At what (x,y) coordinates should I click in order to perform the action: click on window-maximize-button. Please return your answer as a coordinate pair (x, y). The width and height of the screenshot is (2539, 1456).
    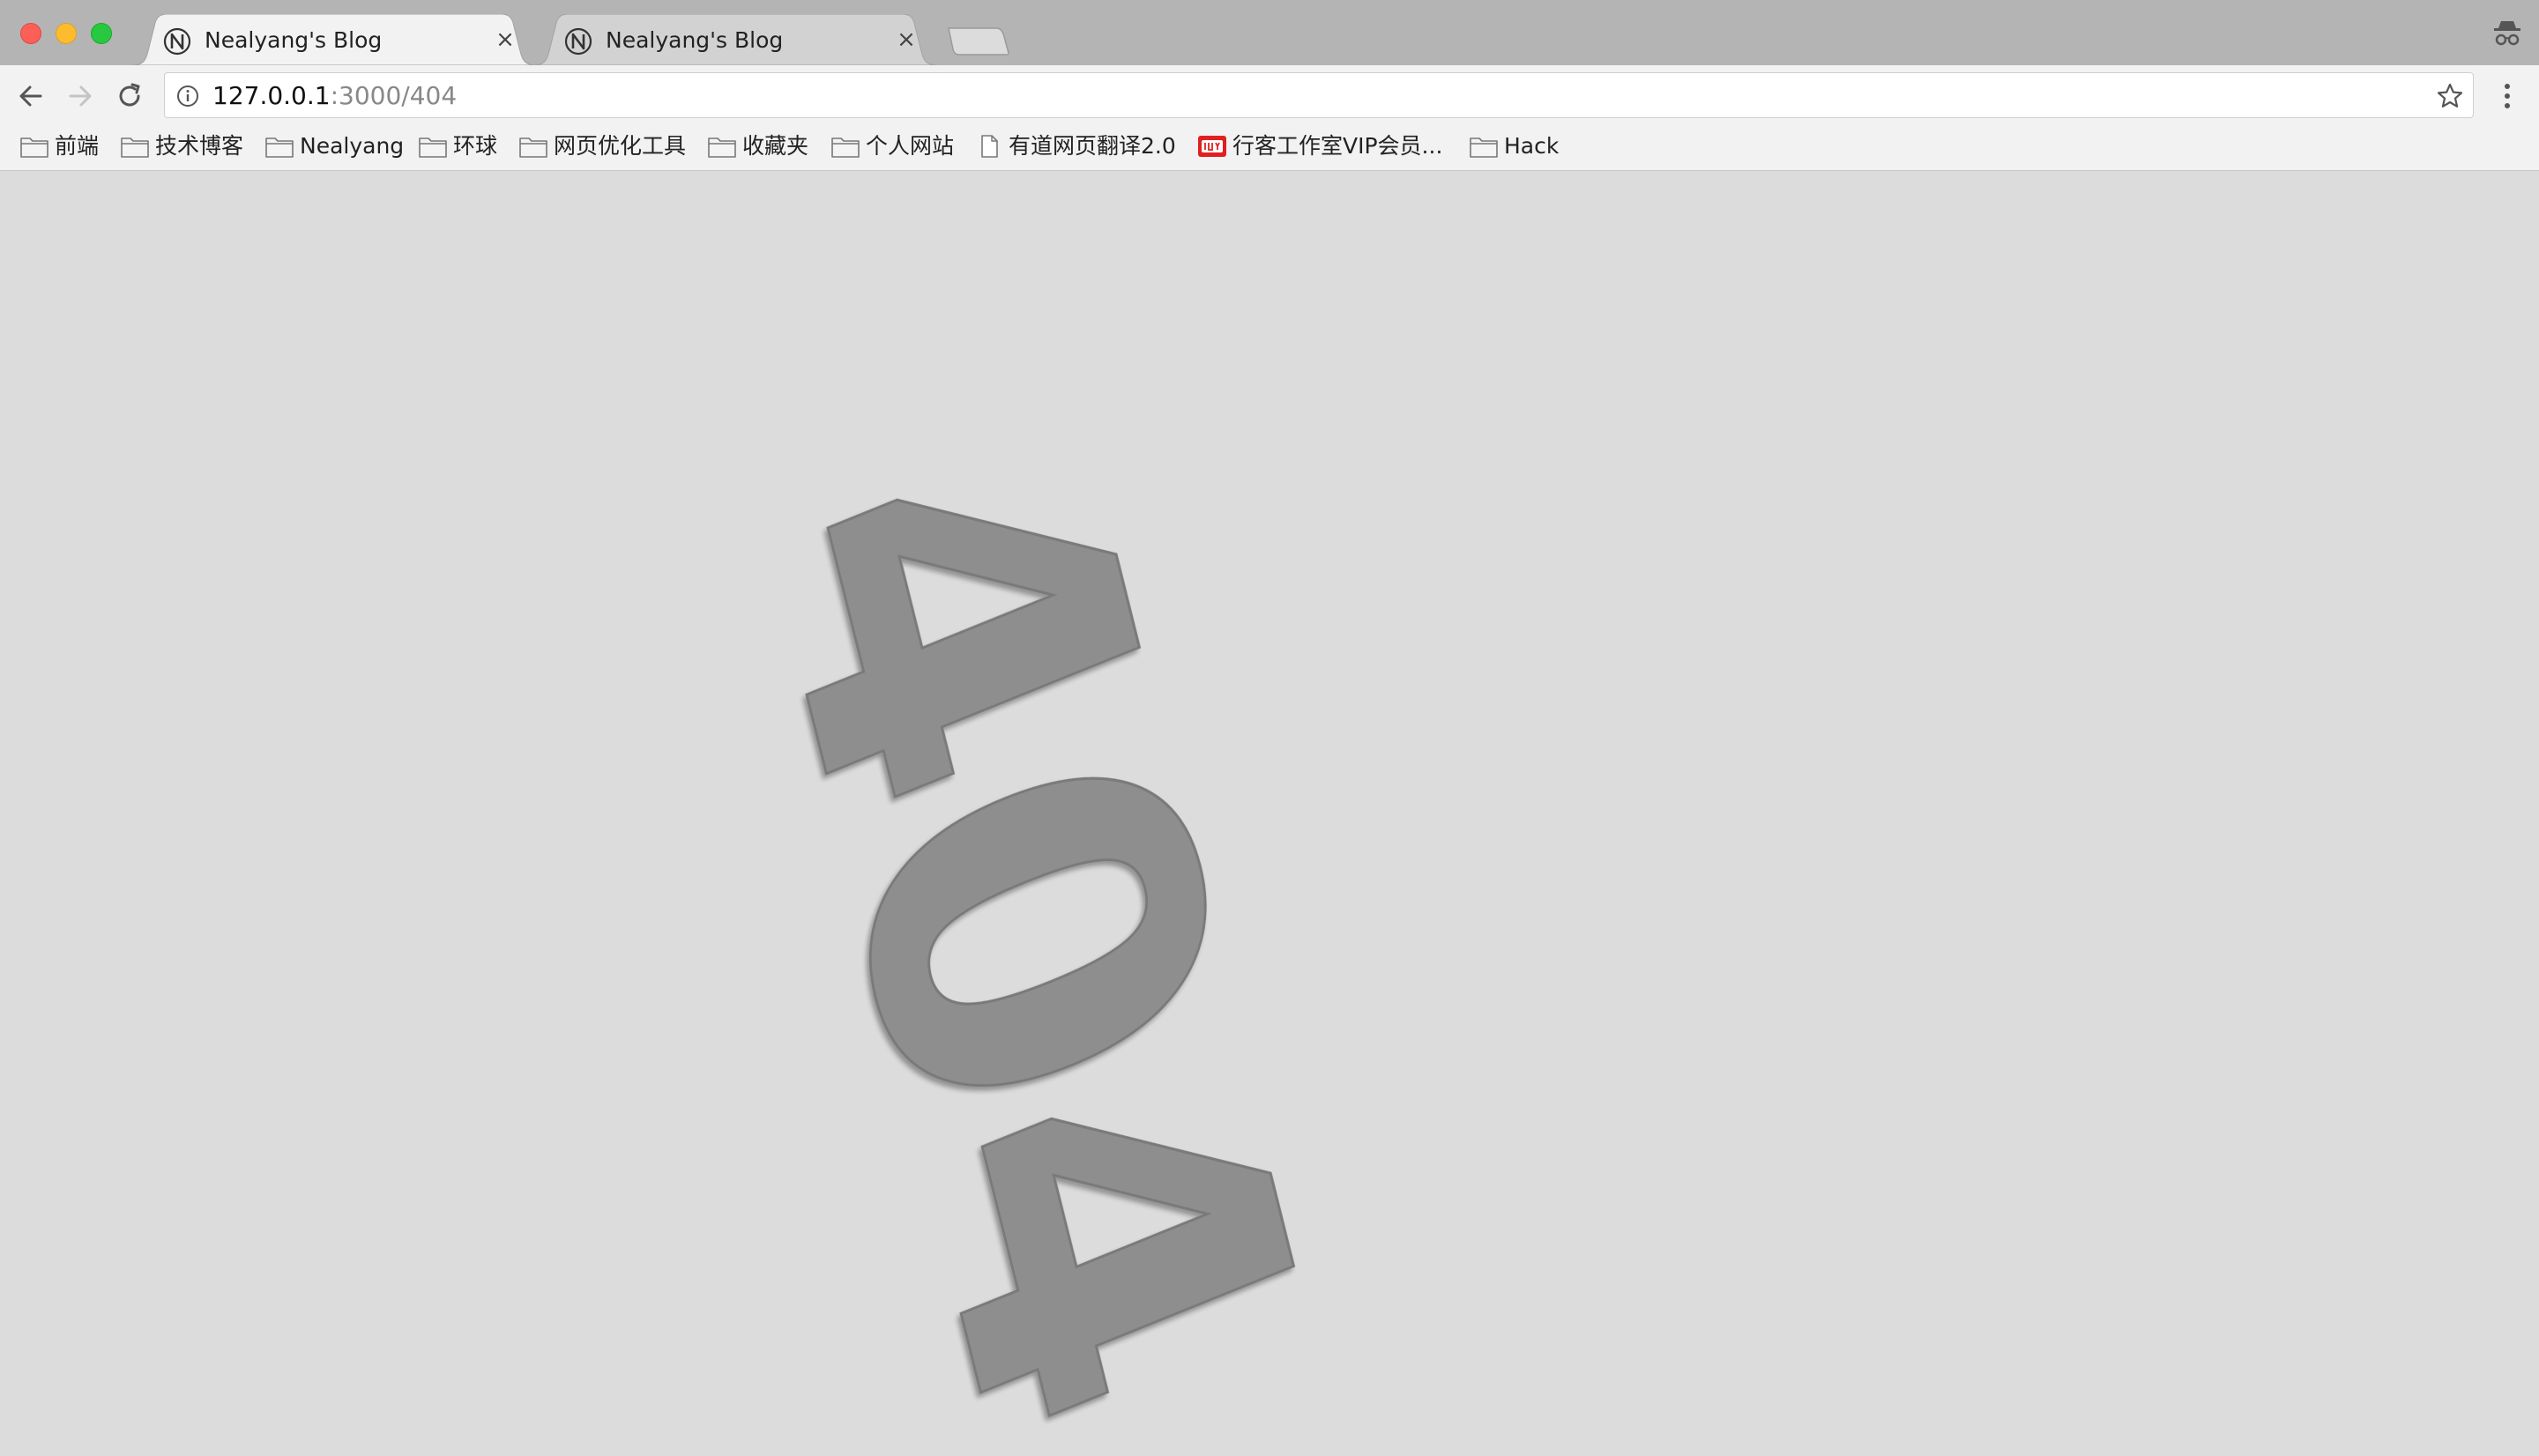
    Looking at the image, I should click on (101, 33).